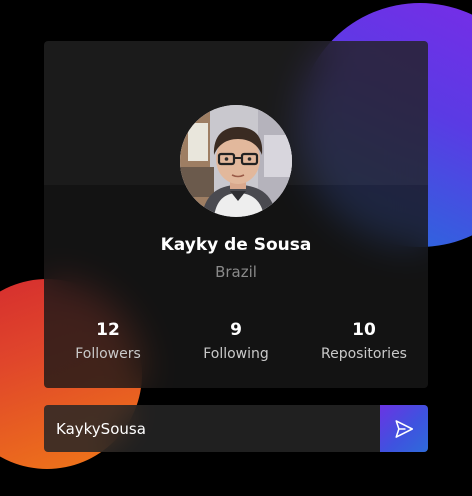 The width and height of the screenshot is (472, 496). I want to click on stat-label: Repositories, so click(364, 354).